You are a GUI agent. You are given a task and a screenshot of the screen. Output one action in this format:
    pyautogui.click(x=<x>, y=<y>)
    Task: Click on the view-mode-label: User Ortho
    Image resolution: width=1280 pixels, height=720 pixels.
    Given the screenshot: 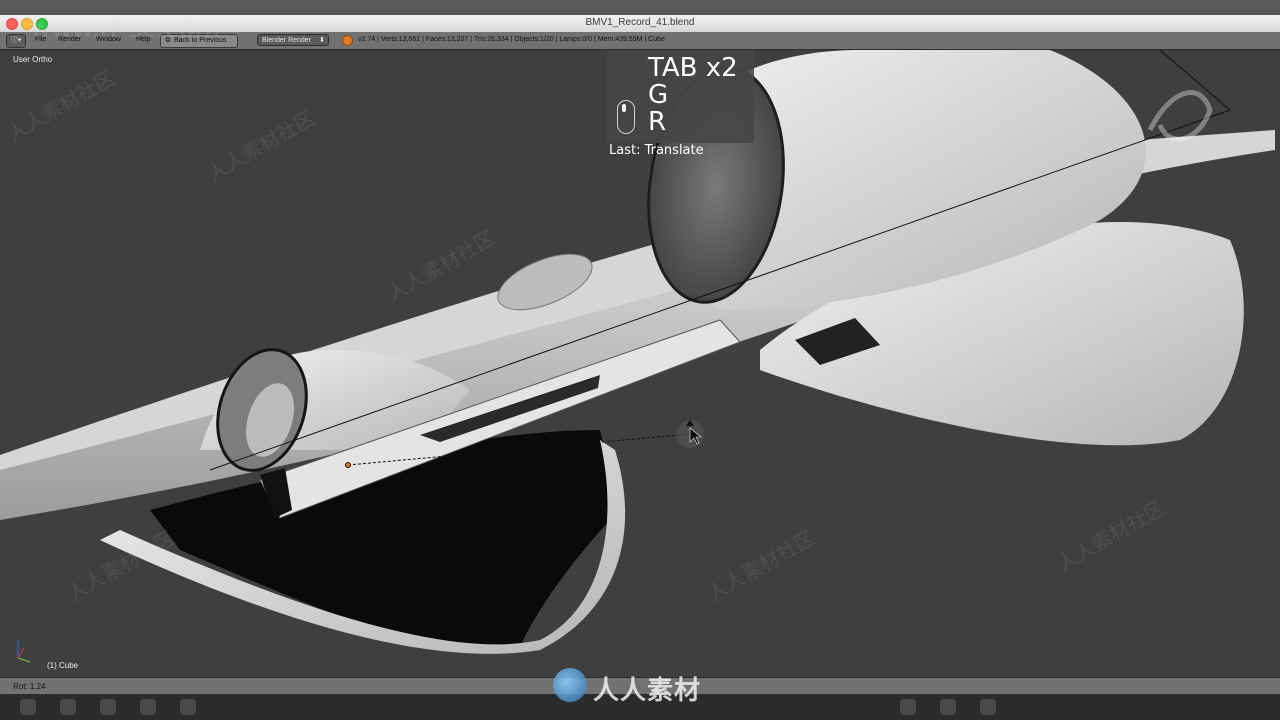 What is the action you would take?
    pyautogui.click(x=33, y=59)
    